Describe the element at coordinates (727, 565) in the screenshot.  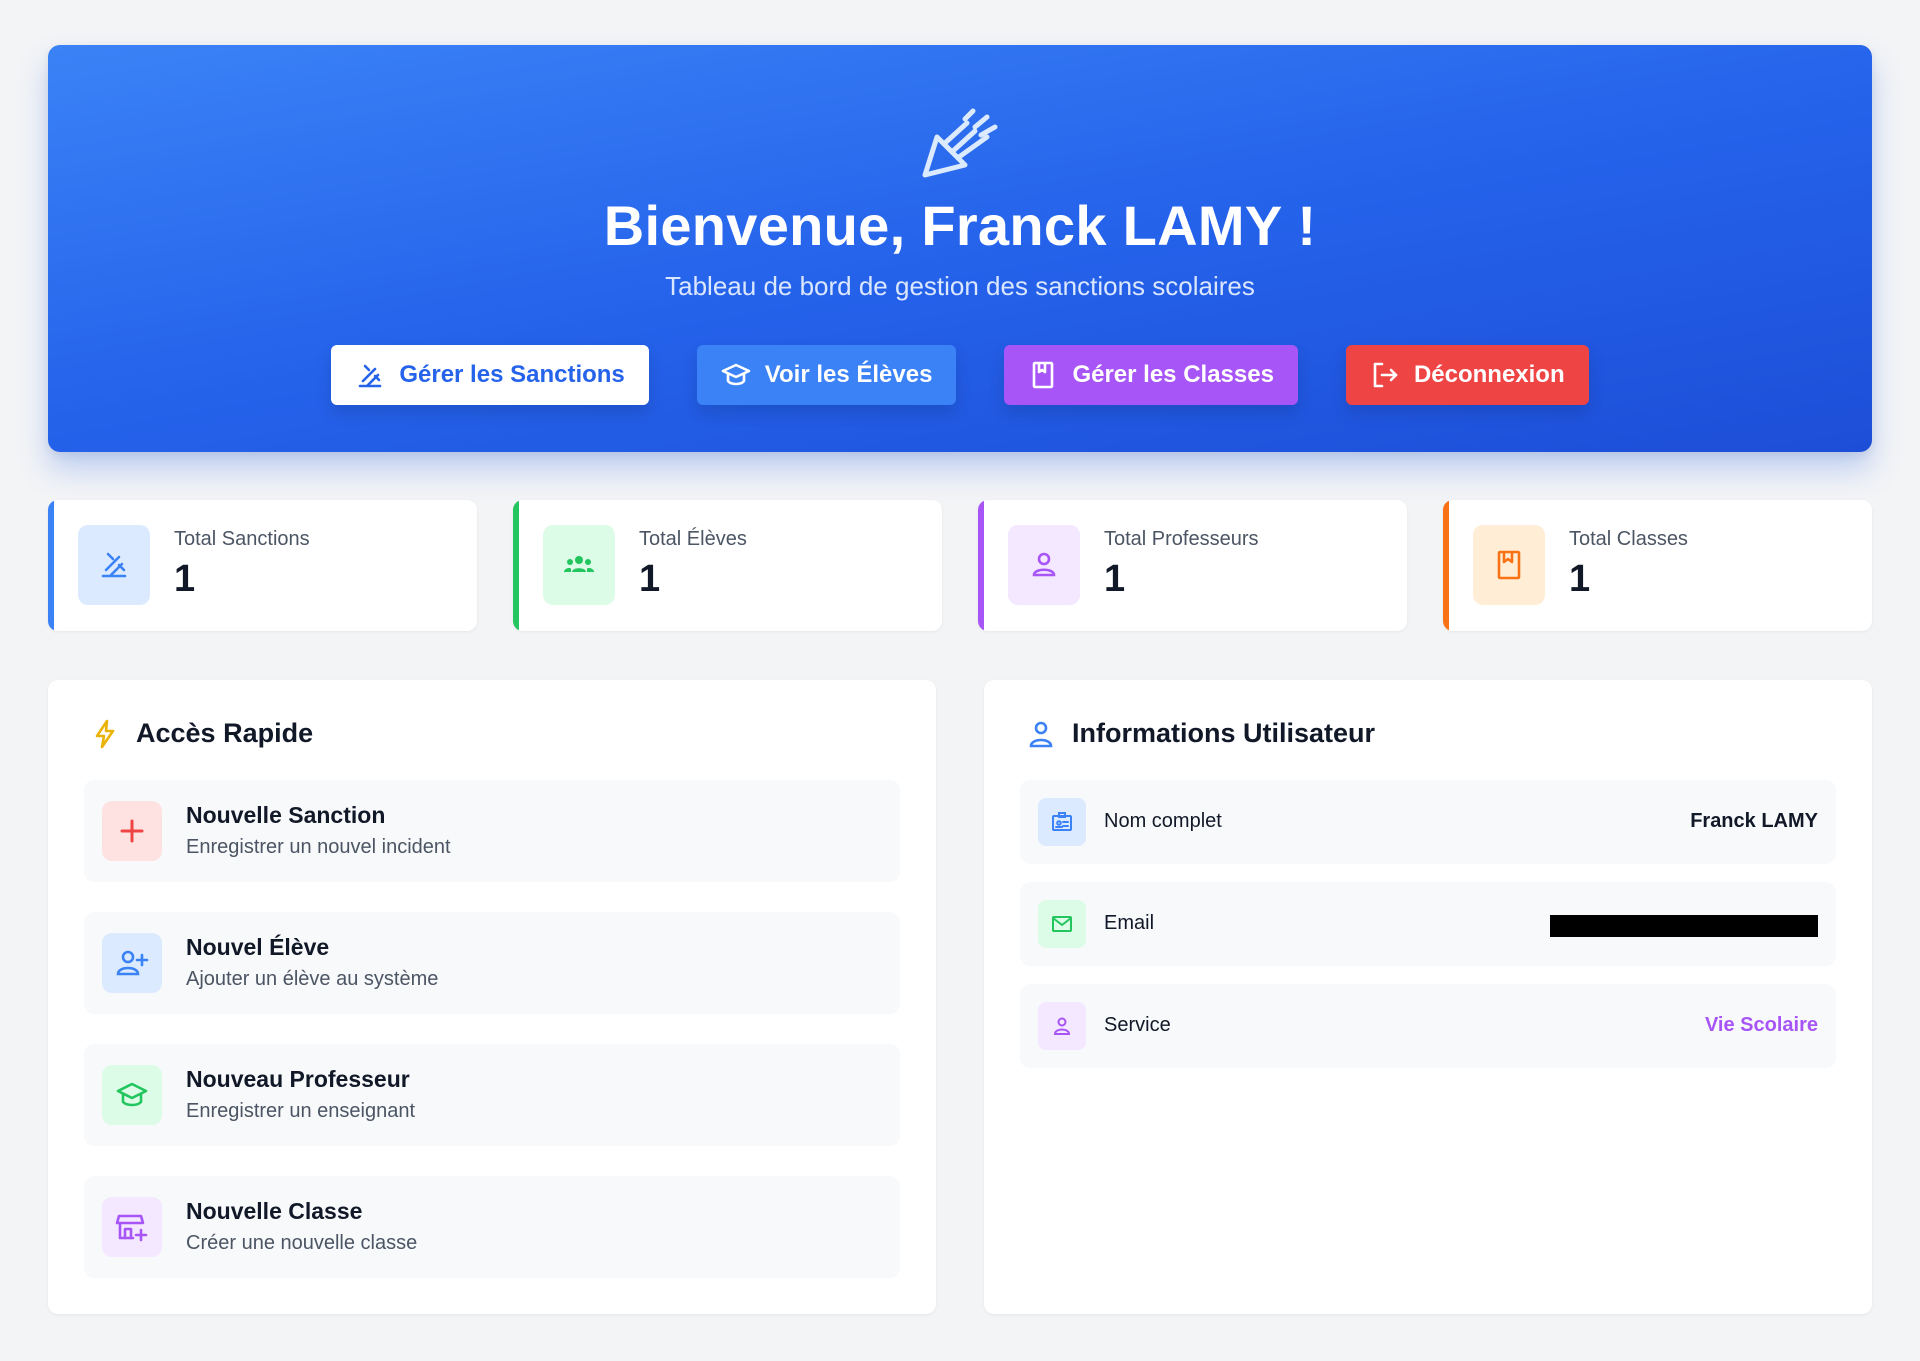
I see `stat-card-students: Total Élèves 1` at that location.